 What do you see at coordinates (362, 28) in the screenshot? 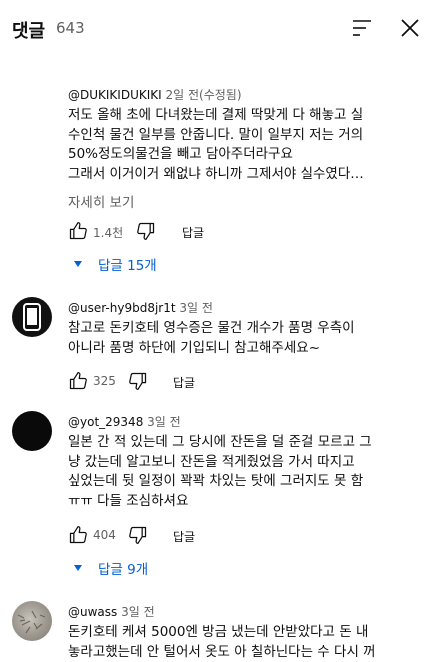
I see `sort-icon` at bounding box center [362, 28].